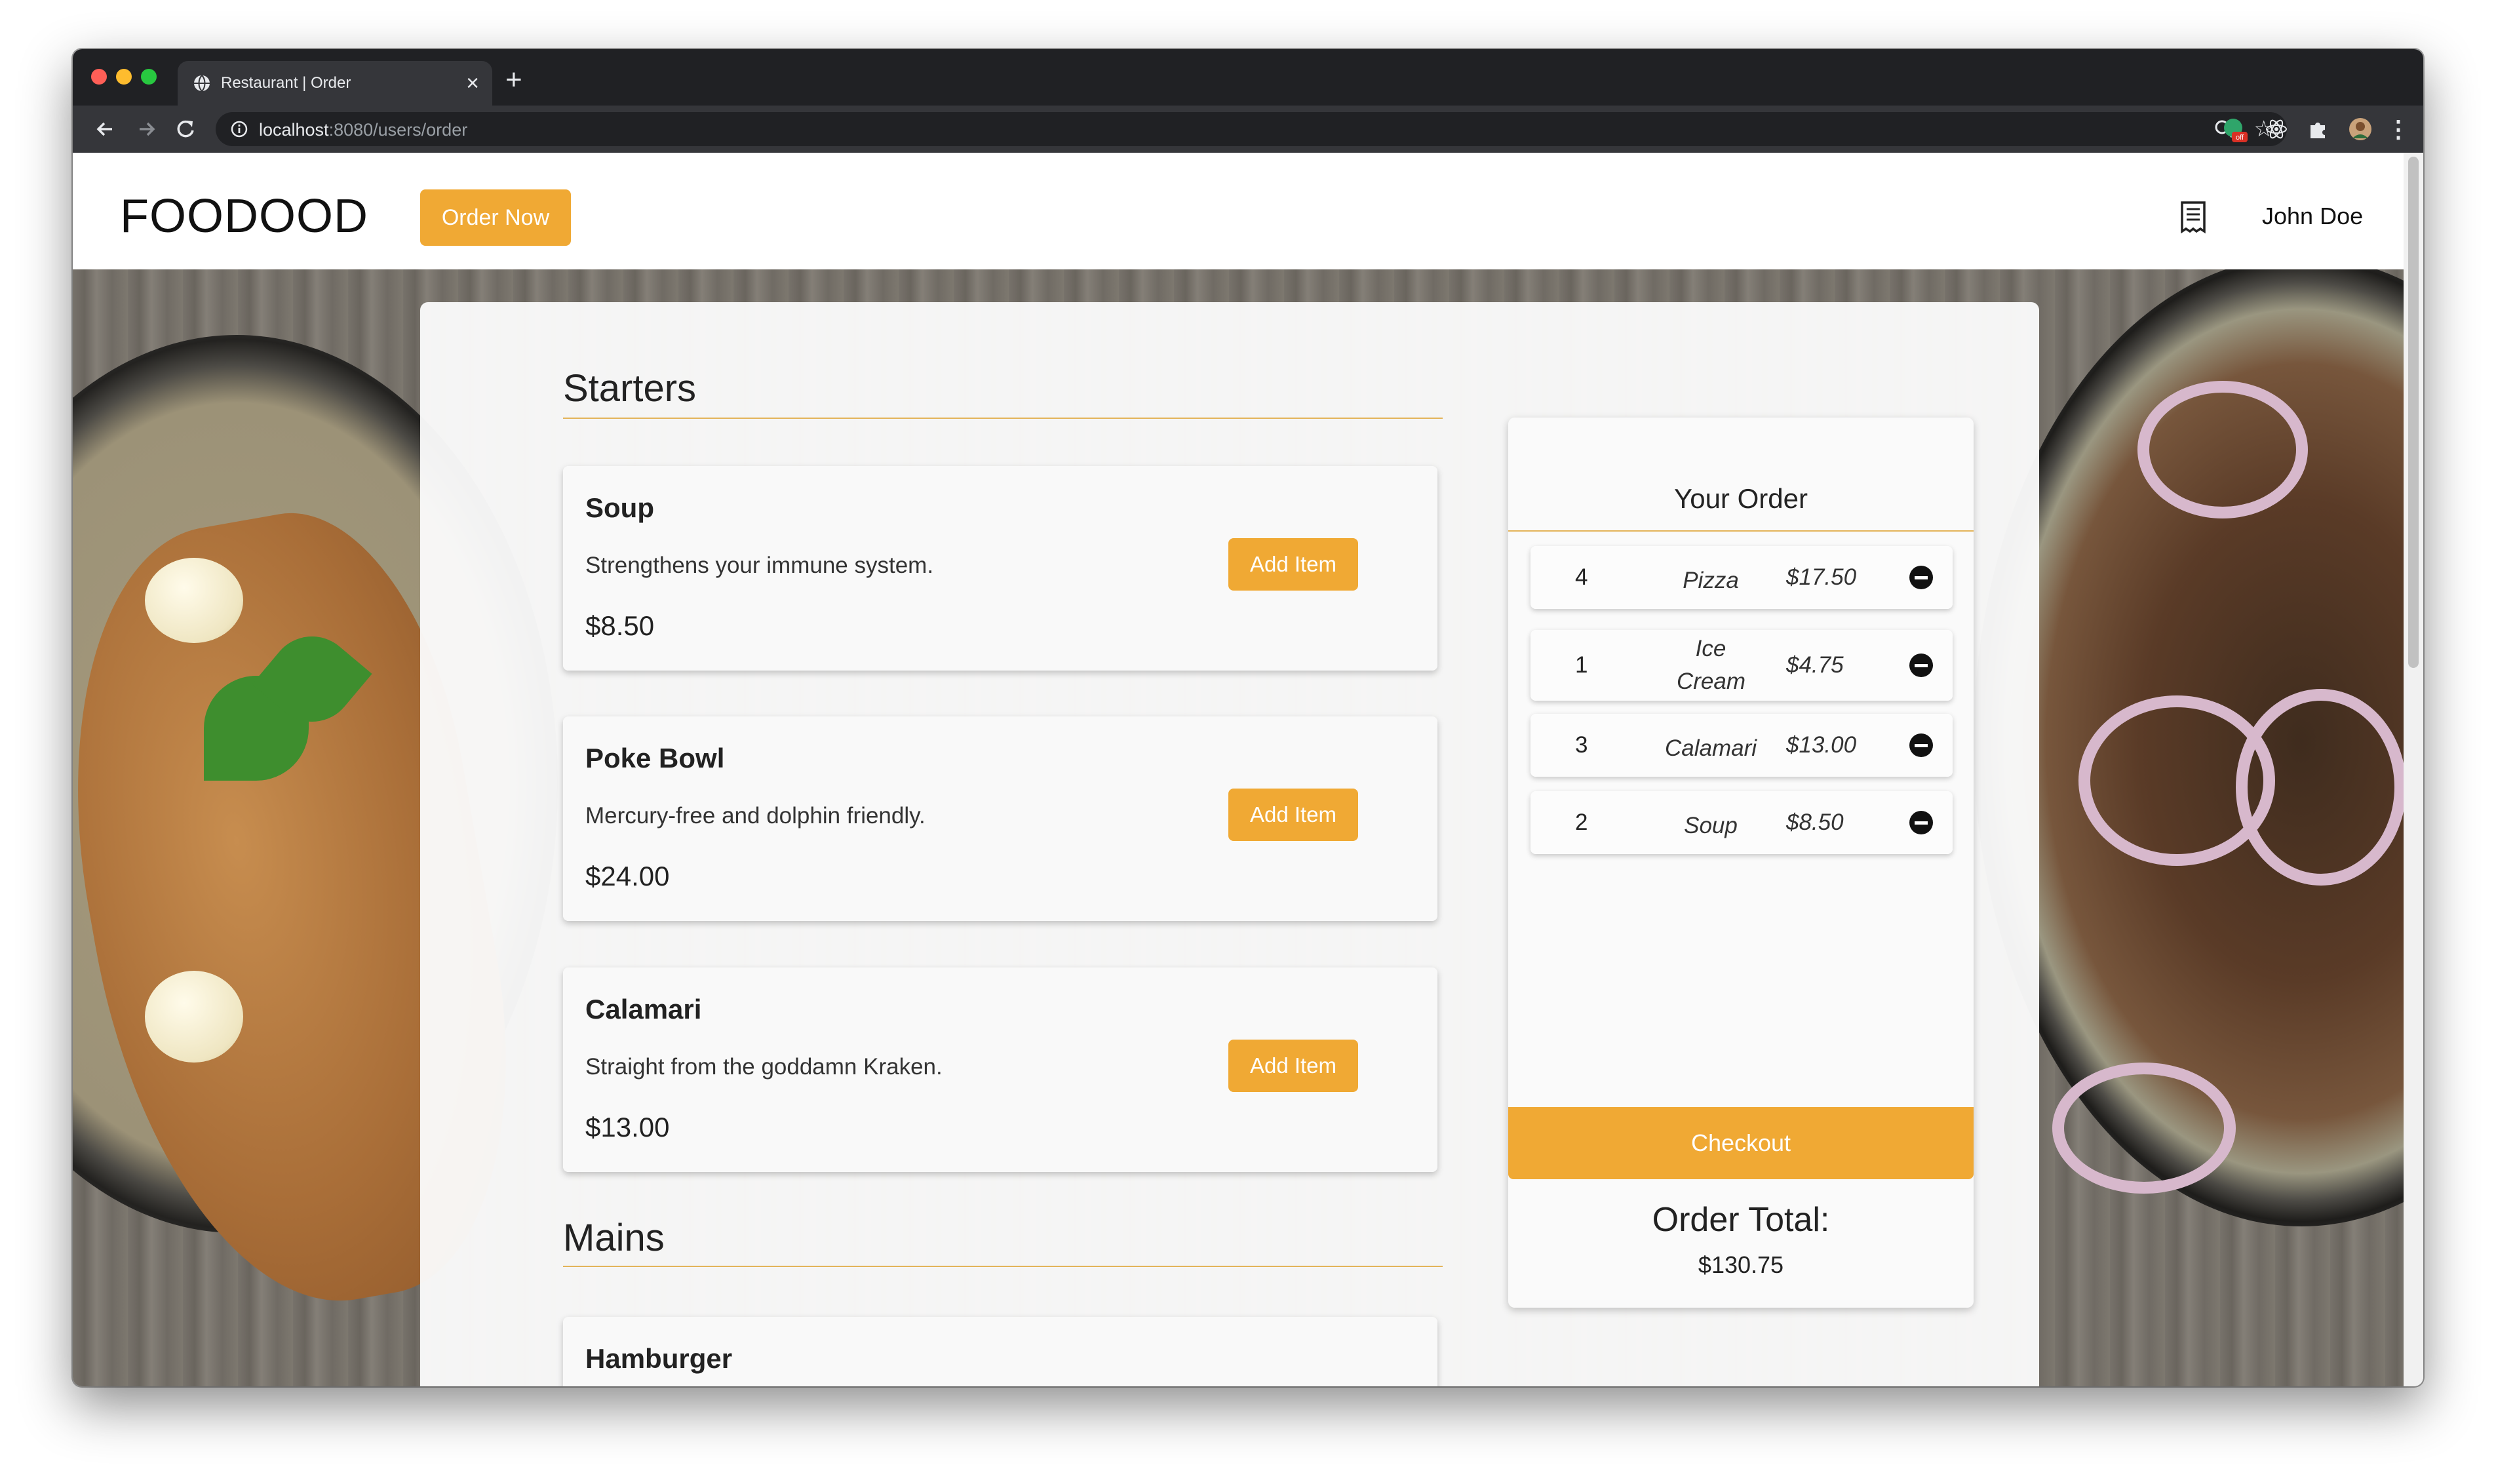 Image resolution: width=2496 pixels, height=1484 pixels. What do you see at coordinates (2360, 129) in the screenshot?
I see `profile-avatar-icon` at bounding box center [2360, 129].